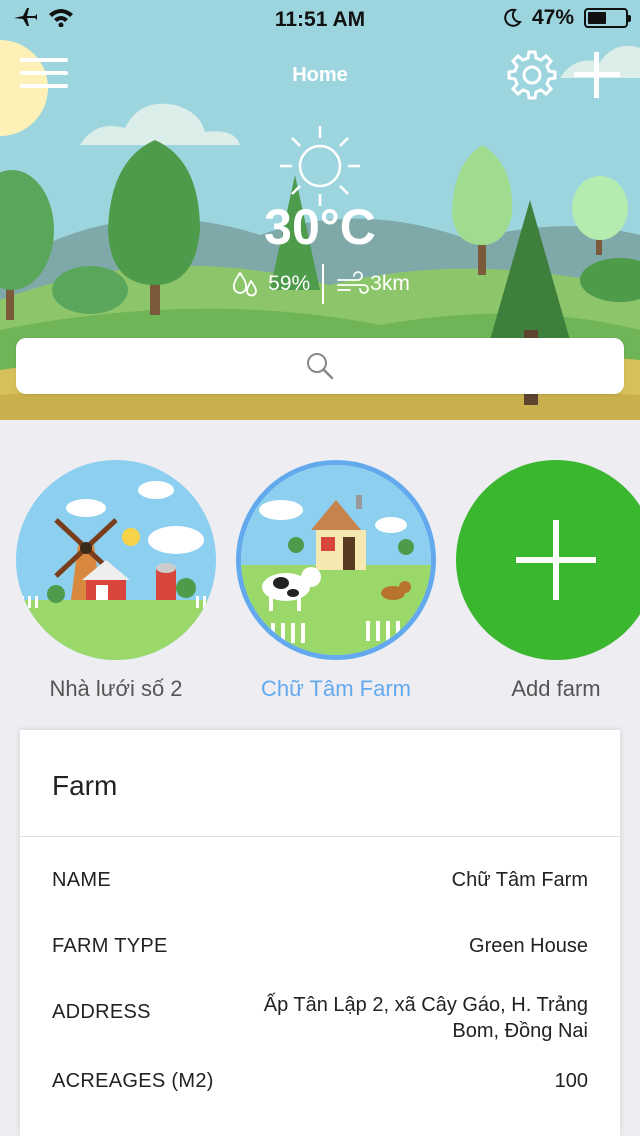  I want to click on acreages-label: ACREAGES (M2), so click(133, 1081).